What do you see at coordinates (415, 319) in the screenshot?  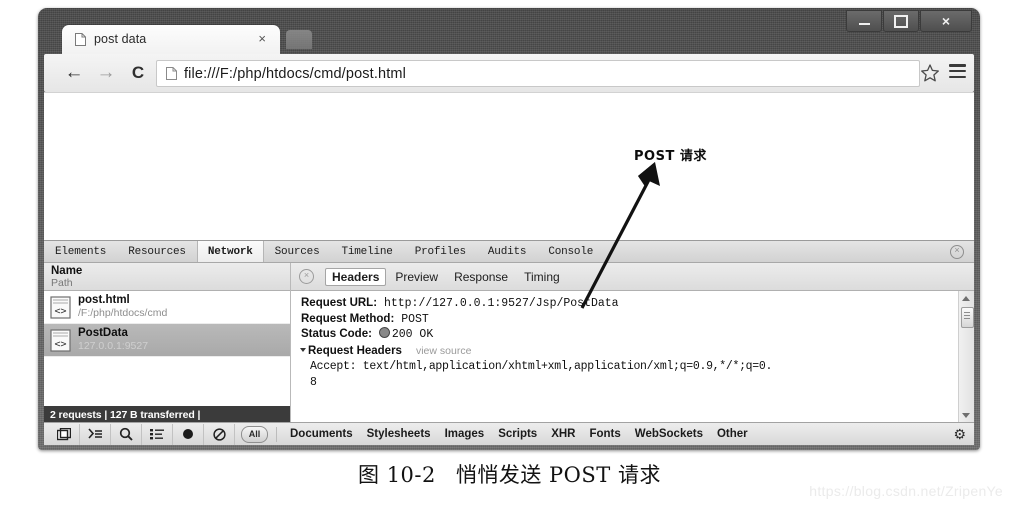 I see `request-method-value: POST` at bounding box center [415, 319].